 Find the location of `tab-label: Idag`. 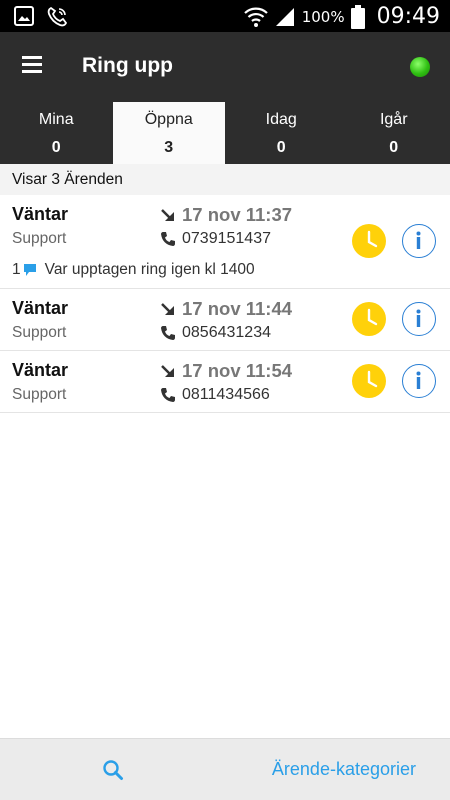

tab-label: Idag is located at coordinates (281, 119).